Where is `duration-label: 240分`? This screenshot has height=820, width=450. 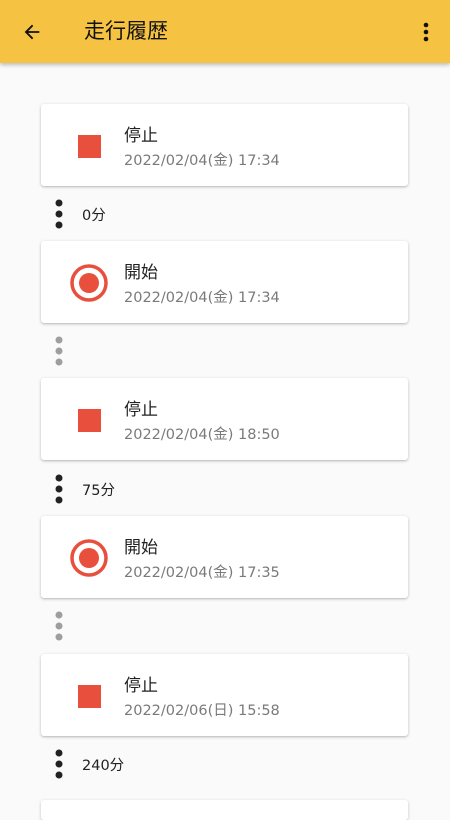
duration-label: 240分 is located at coordinates (103, 766).